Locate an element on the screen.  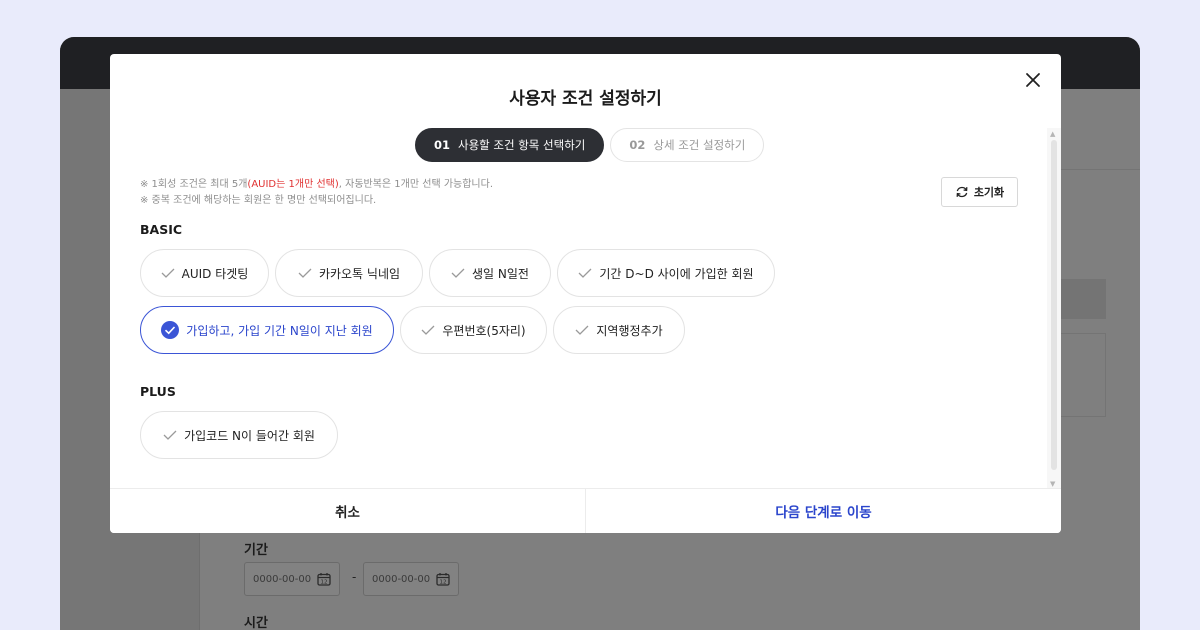
chip-birthday: 생일 N일전 is located at coordinates (490, 273).